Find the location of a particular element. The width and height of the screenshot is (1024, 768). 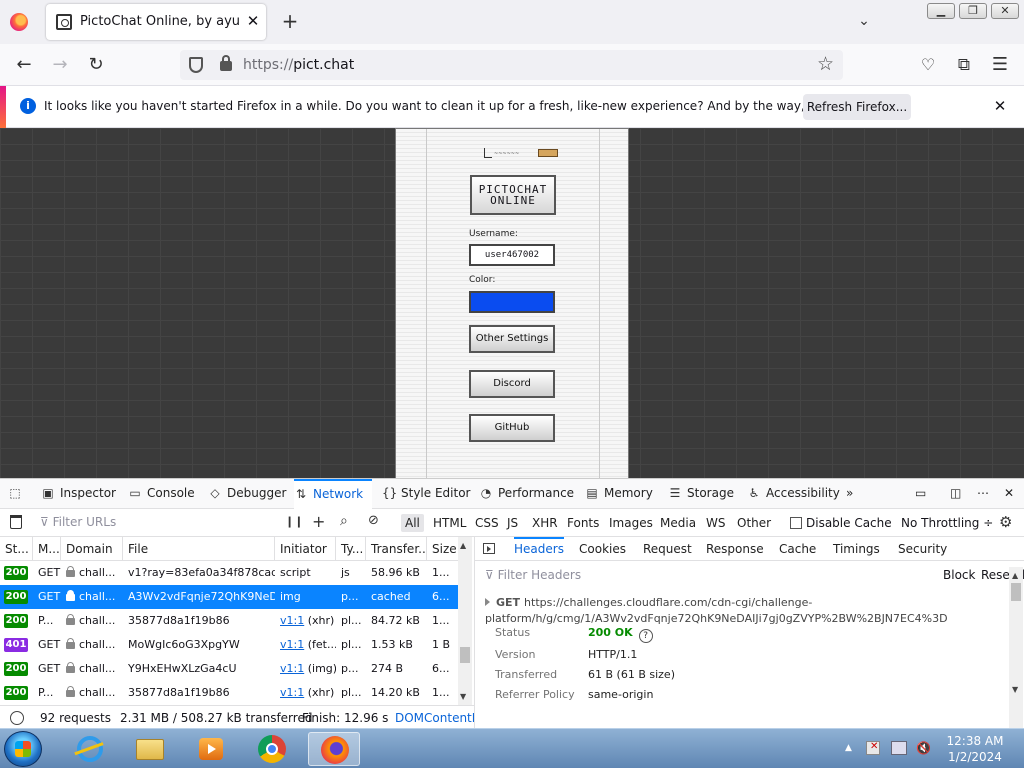

list-all-tabs-chevron-icon: ⌄ is located at coordinates (864, 22).